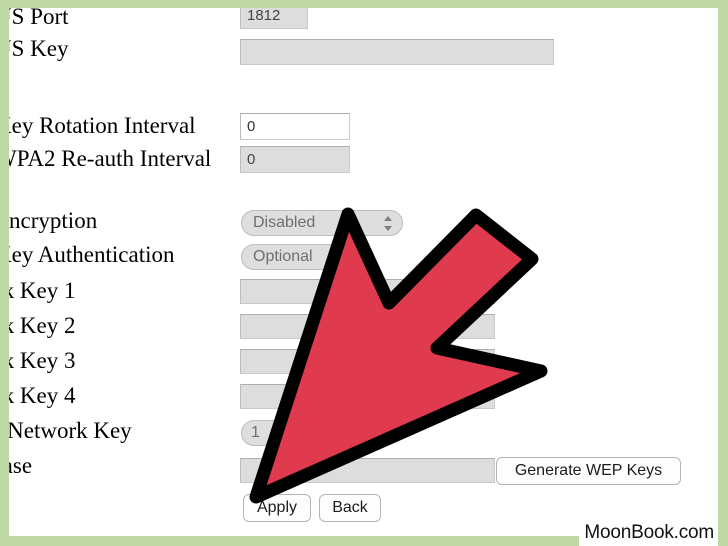 Image resolution: width=728 pixels, height=546 pixels. Describe the element at coordinates (70, 430) in the screenshot. I see `label-default-network-key: t Network Key` at that location.